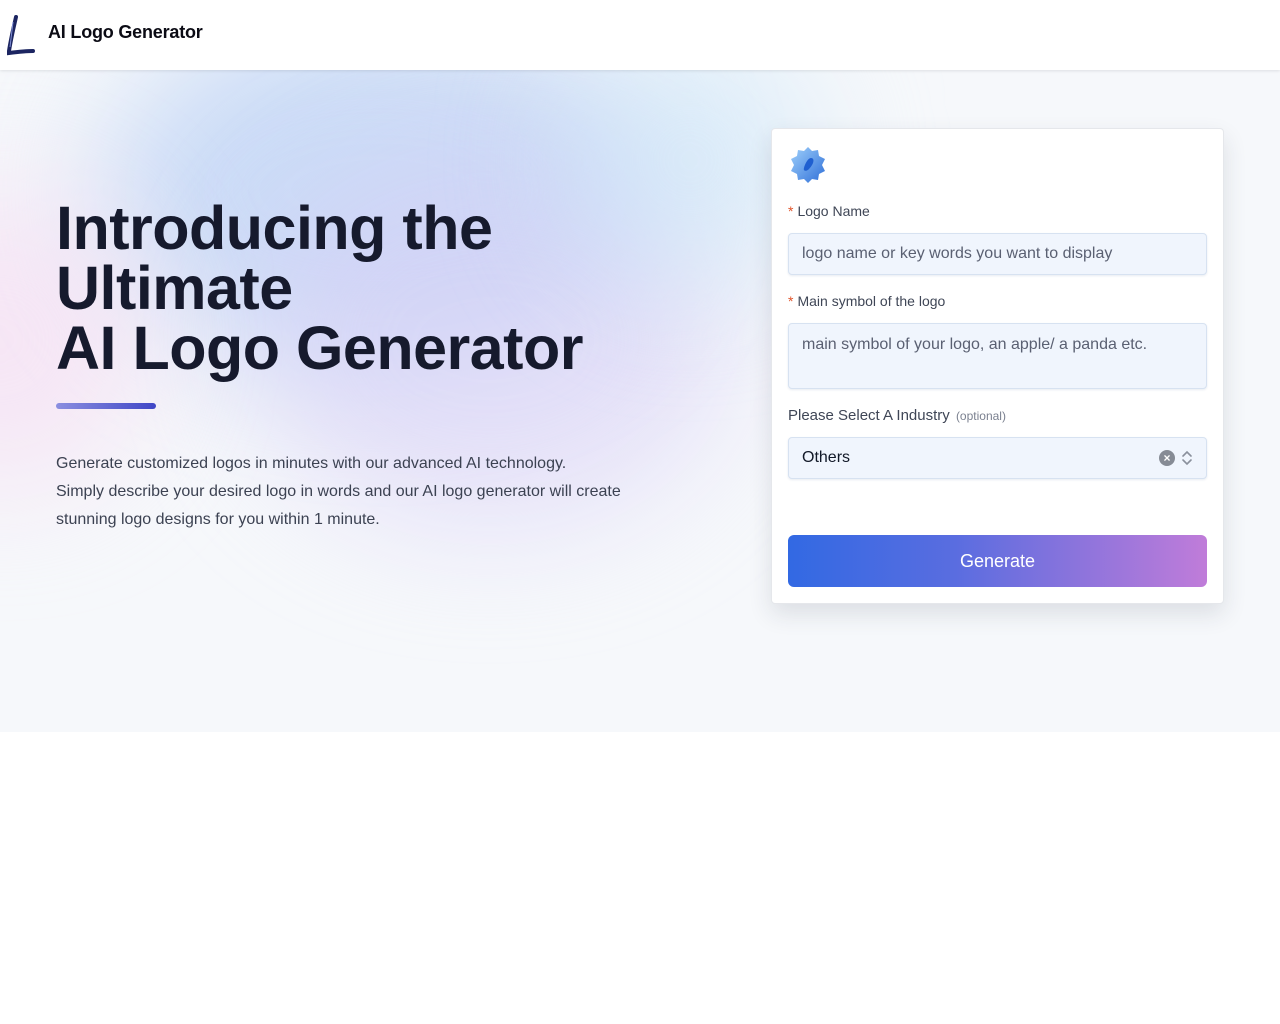 Image resolution: width=1280 pixels, height=1024 pixels. I want to click on logo-name-input, so click(997, 254).